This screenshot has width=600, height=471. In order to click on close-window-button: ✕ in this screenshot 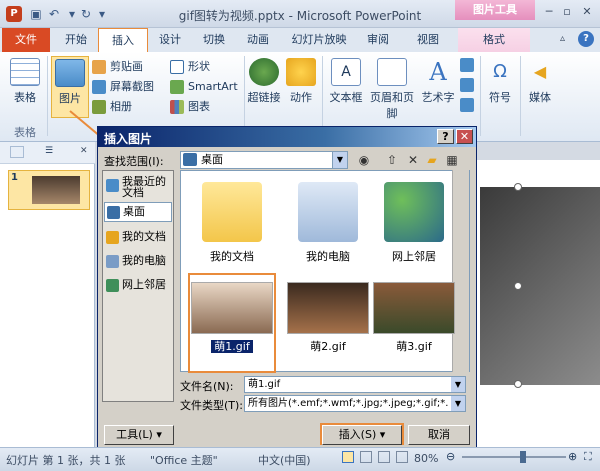, I will do `click(587, 12)`.